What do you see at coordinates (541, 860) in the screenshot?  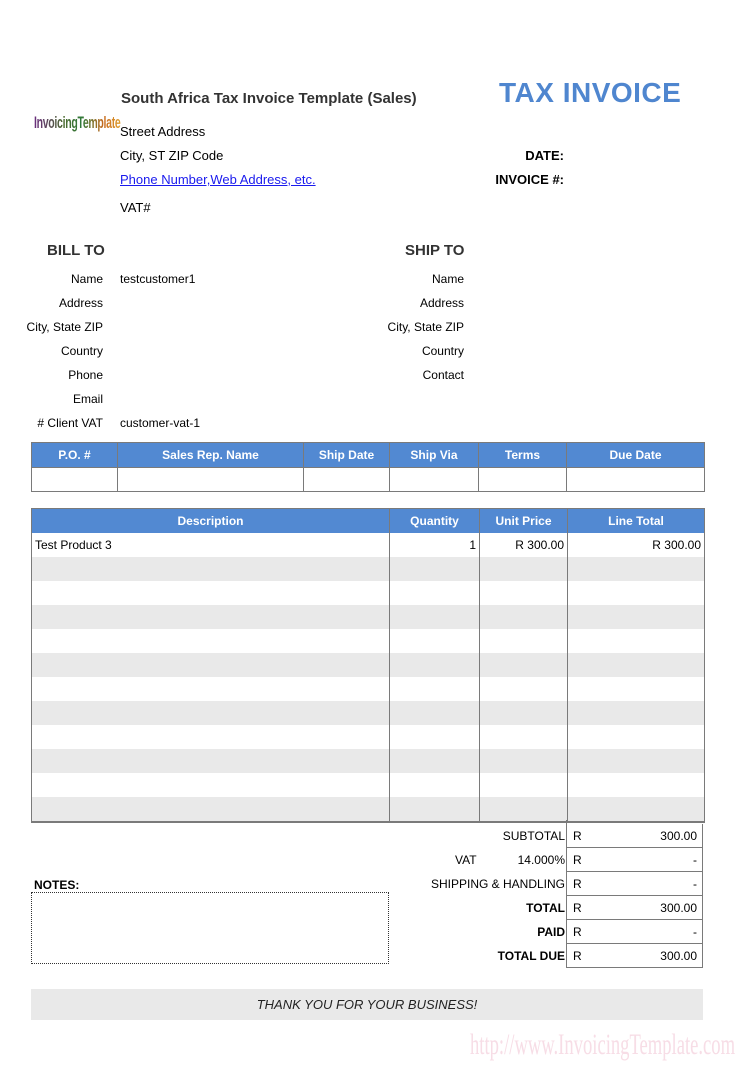 I see `vat-rate: 14.000%` at bounding box center [541, 860].